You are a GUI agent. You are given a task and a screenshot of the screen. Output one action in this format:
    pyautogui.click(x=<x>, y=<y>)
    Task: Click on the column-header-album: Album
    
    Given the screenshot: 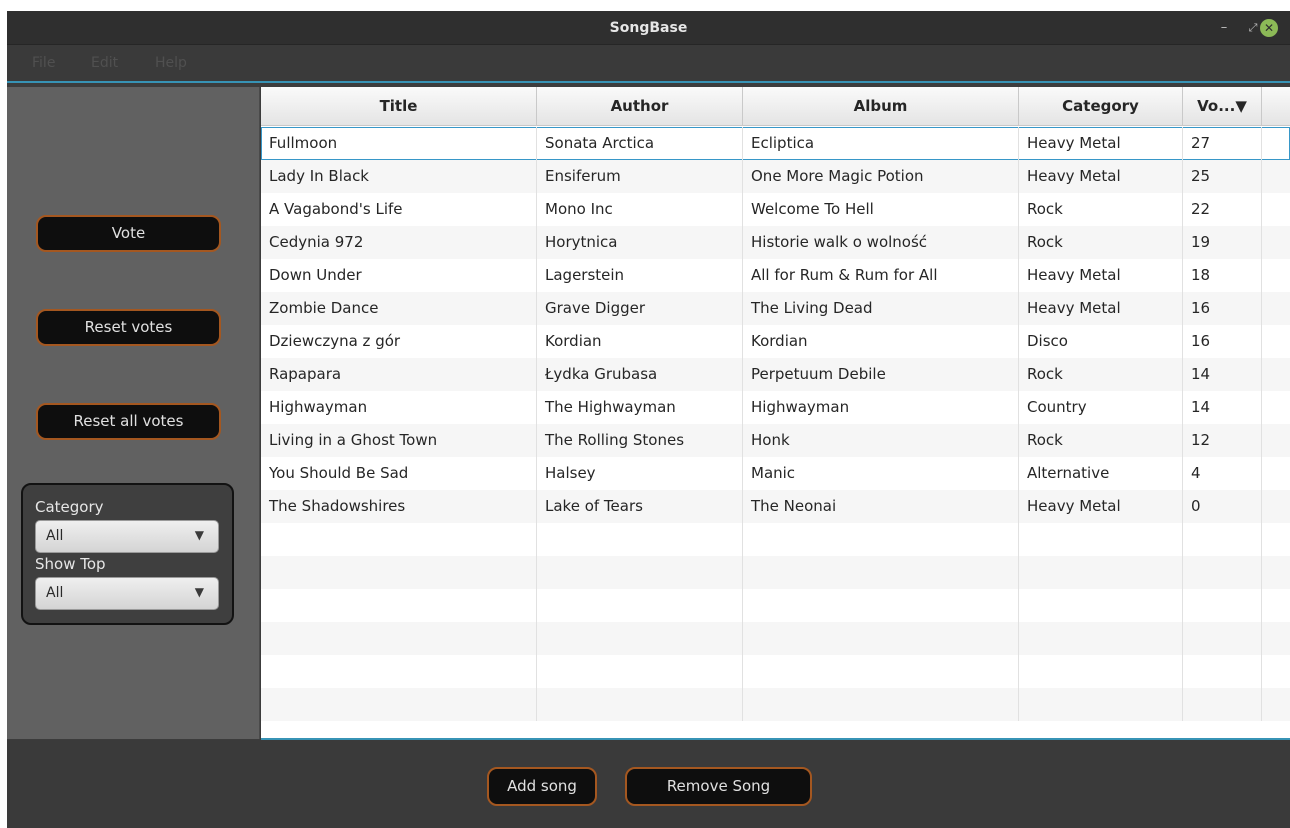 What is the action you would take?
    pyautogui.click(x=881, y=106)
    